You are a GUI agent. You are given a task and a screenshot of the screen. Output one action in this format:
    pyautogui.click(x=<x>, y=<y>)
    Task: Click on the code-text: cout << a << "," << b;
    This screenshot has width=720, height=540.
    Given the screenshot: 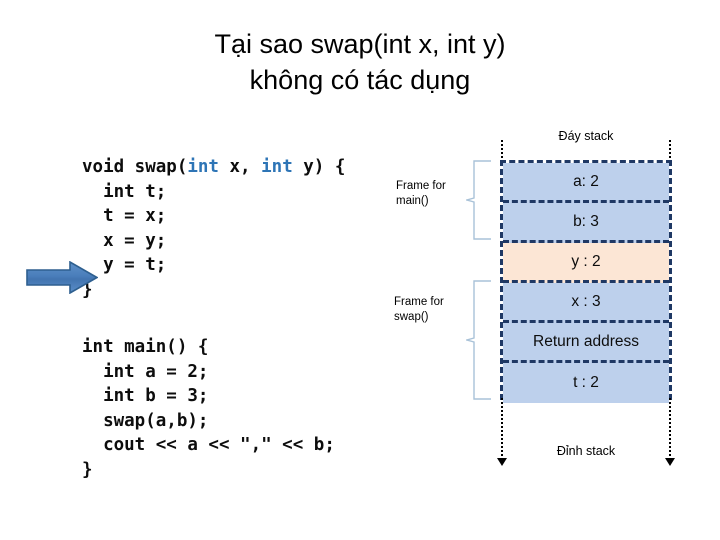 What is the action you would take?
    pyautogui.click(x=208, y=445)
    